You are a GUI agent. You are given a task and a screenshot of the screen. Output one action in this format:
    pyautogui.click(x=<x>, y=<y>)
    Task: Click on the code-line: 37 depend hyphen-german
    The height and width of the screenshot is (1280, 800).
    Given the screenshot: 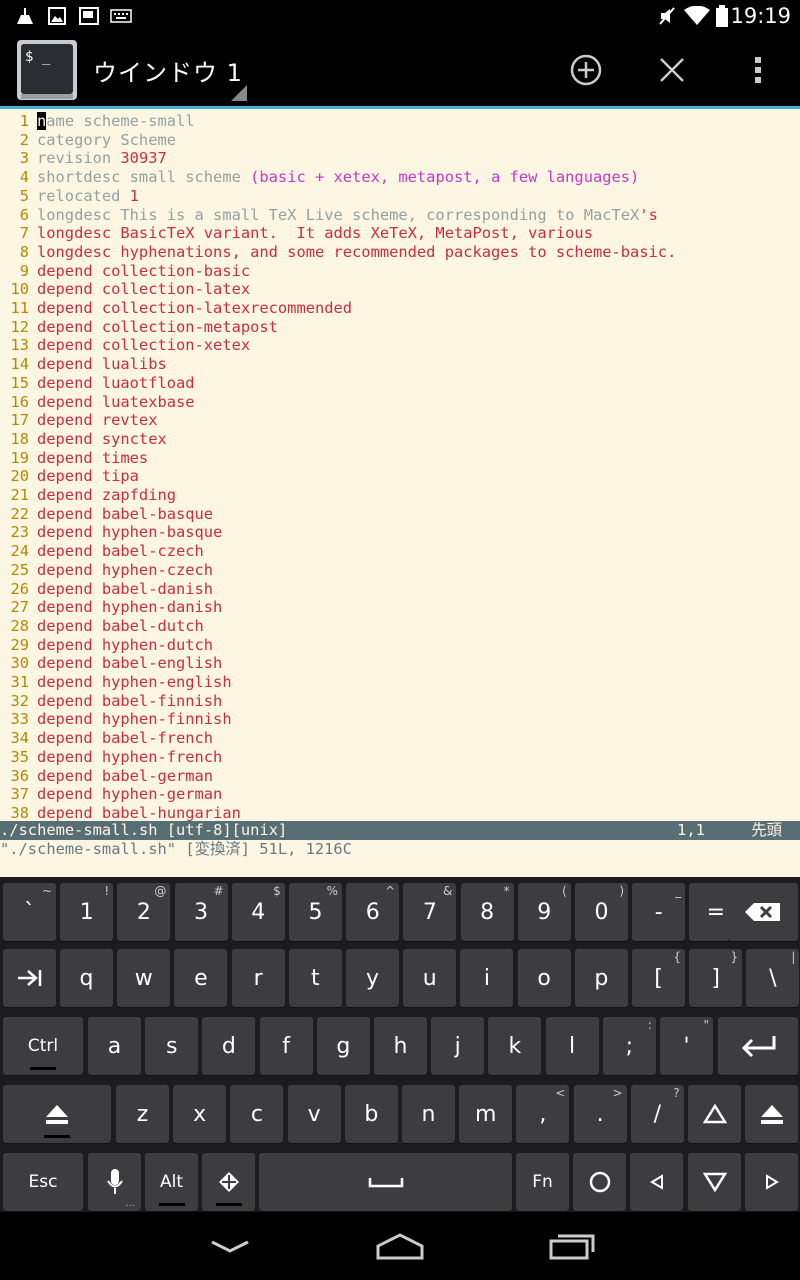 What is the action you would take?
    pyautogui.click(x=111, y=794)
    